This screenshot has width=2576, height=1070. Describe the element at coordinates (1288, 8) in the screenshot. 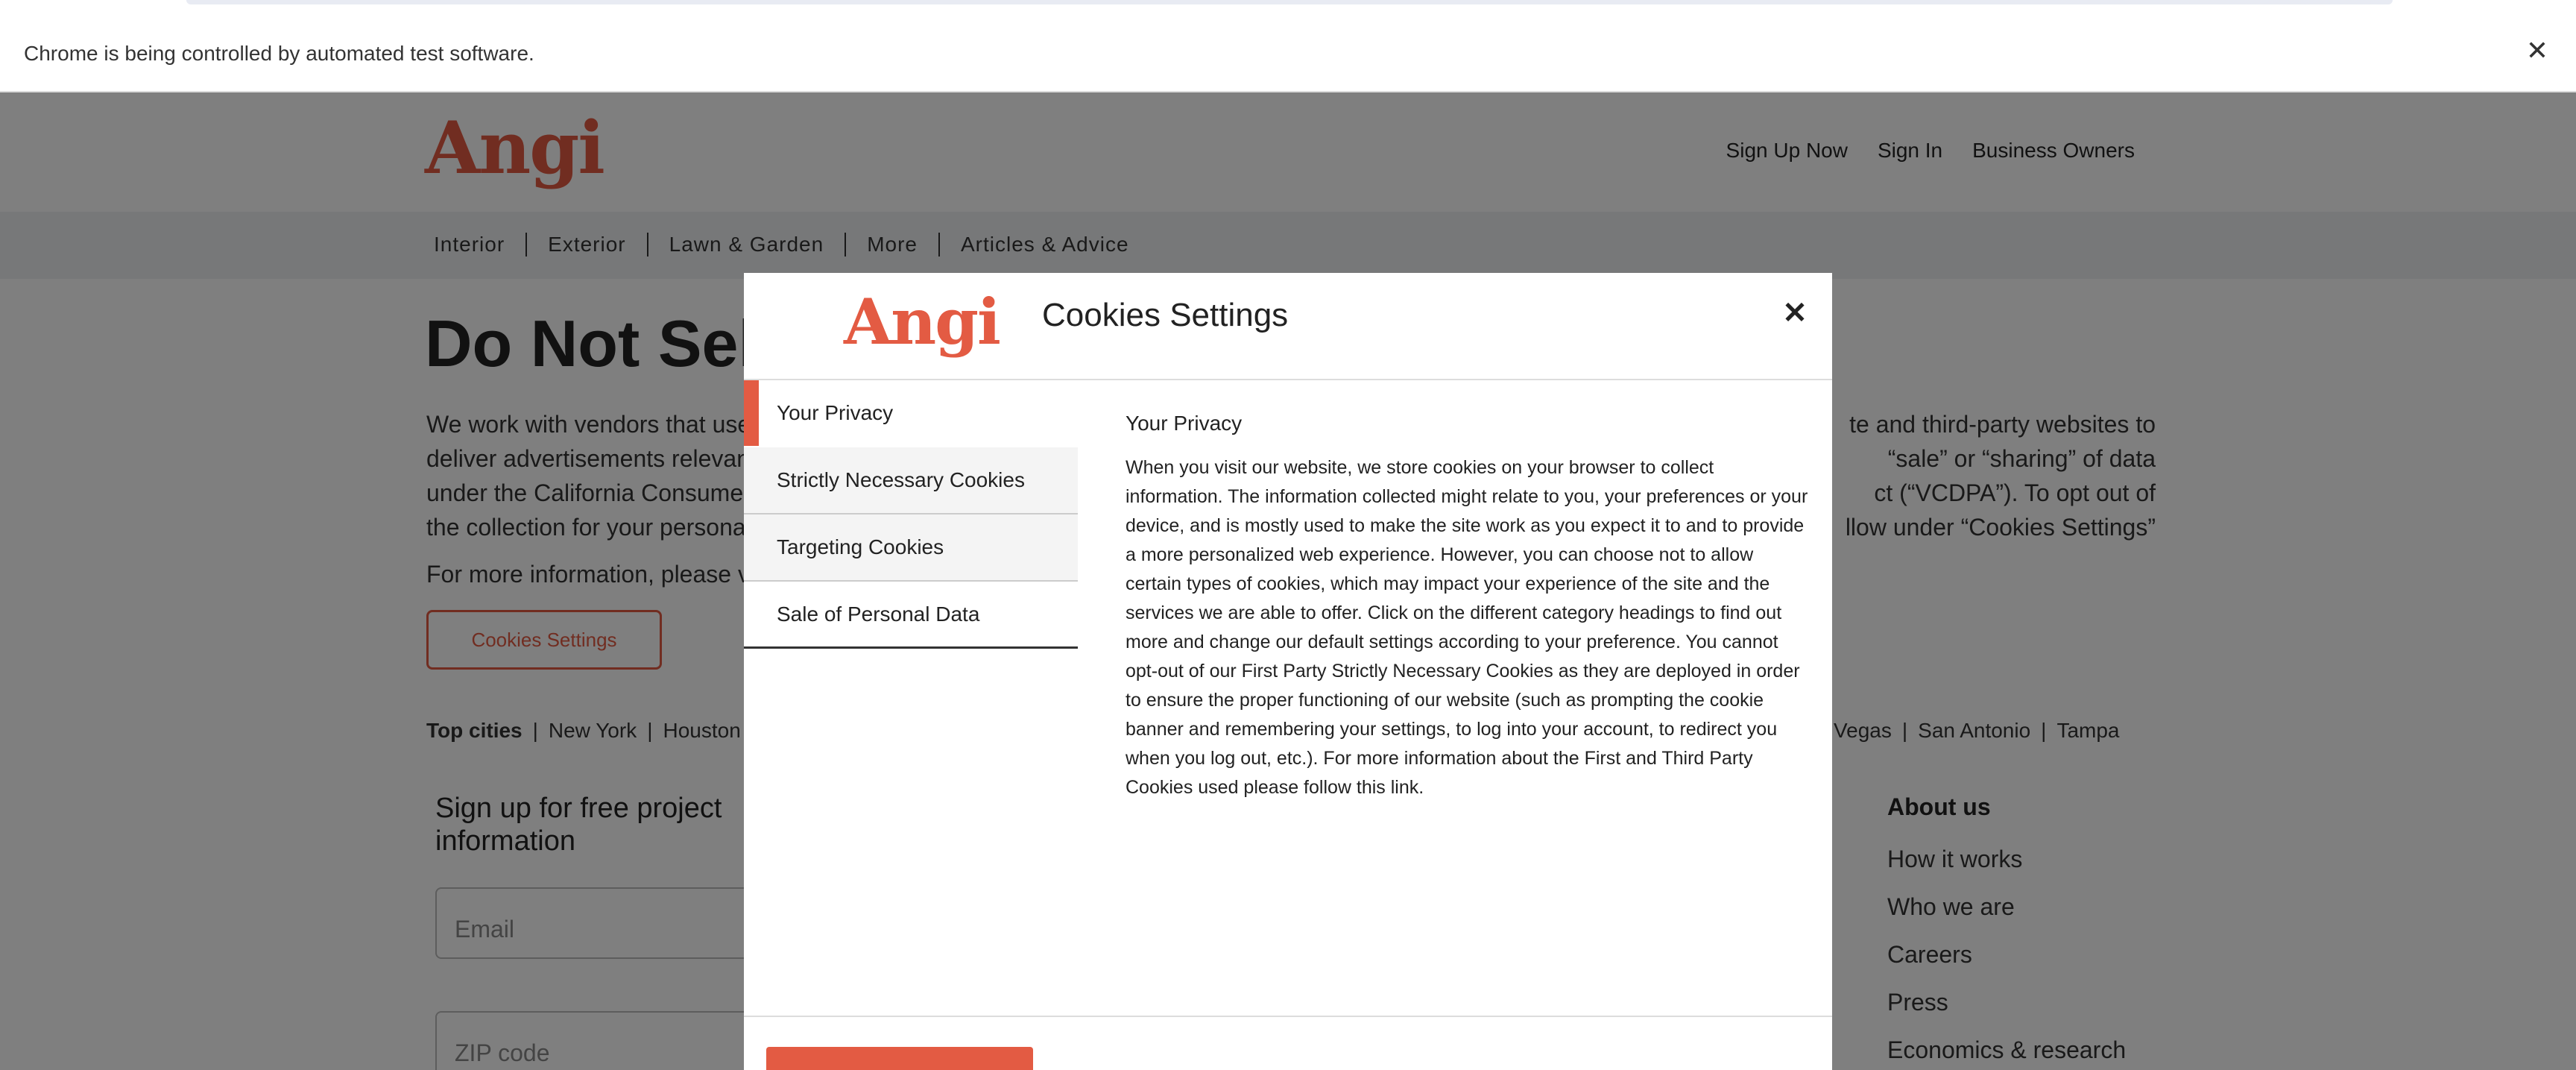

I see `browser-top-strip` at that location.